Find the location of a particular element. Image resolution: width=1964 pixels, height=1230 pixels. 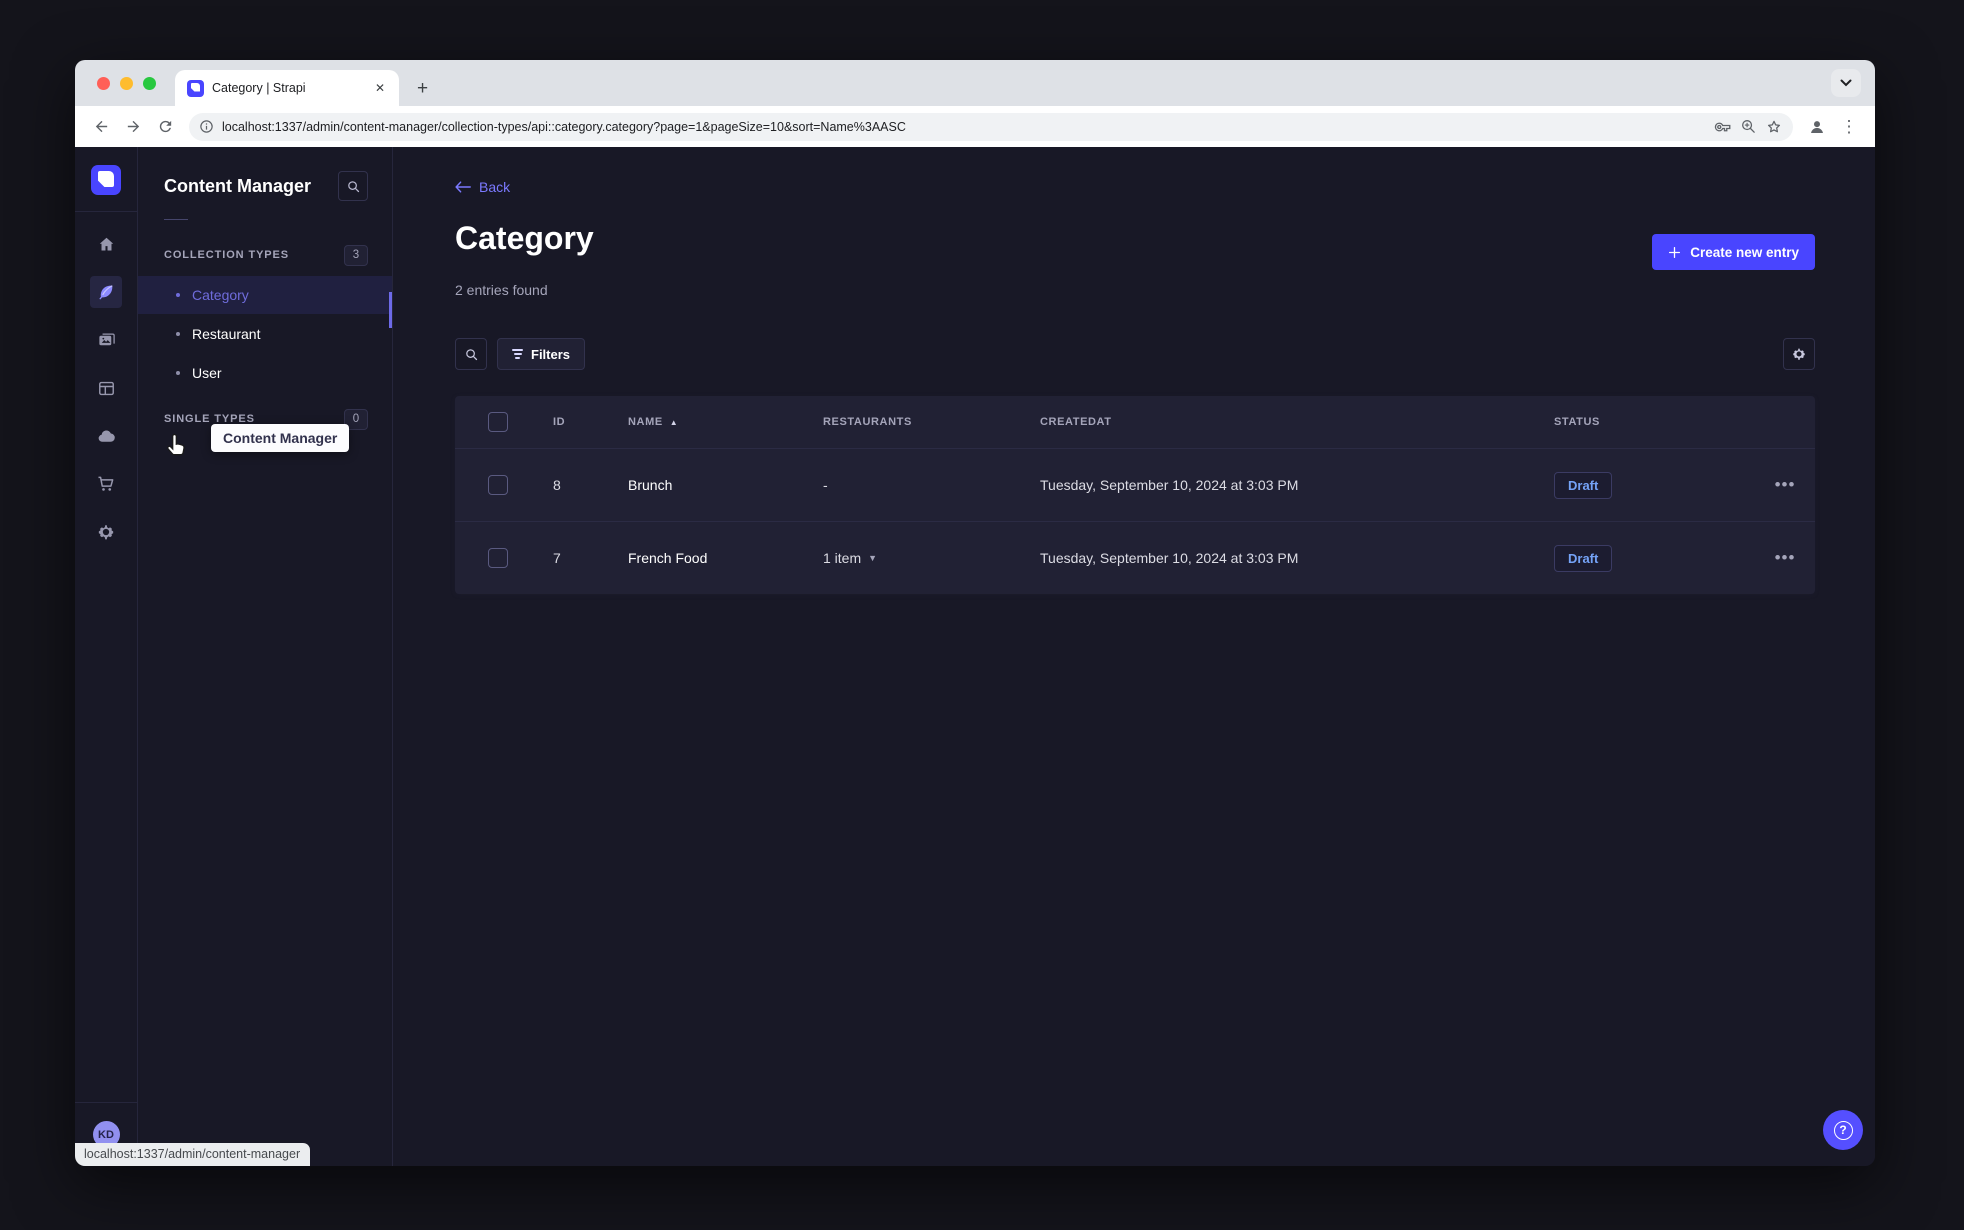

link-status-bubble: localhost:1337/admin/content-manager is located at coordinates (193, 1154).